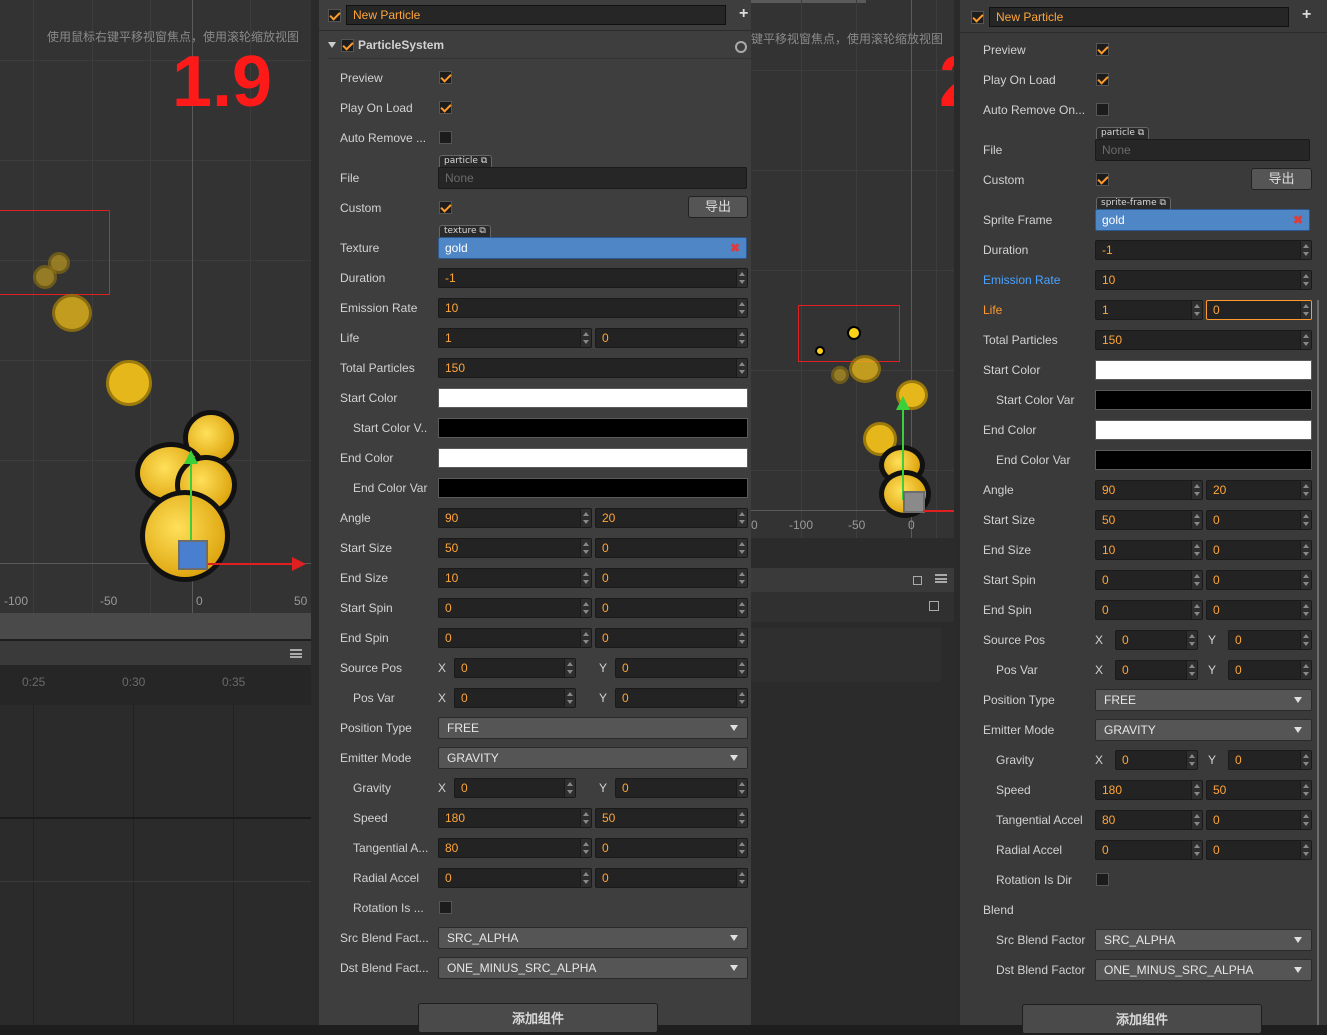 This screenshot has width=1327, height=1035. I want to click on start-color-var-swatch, so click(593, 428).